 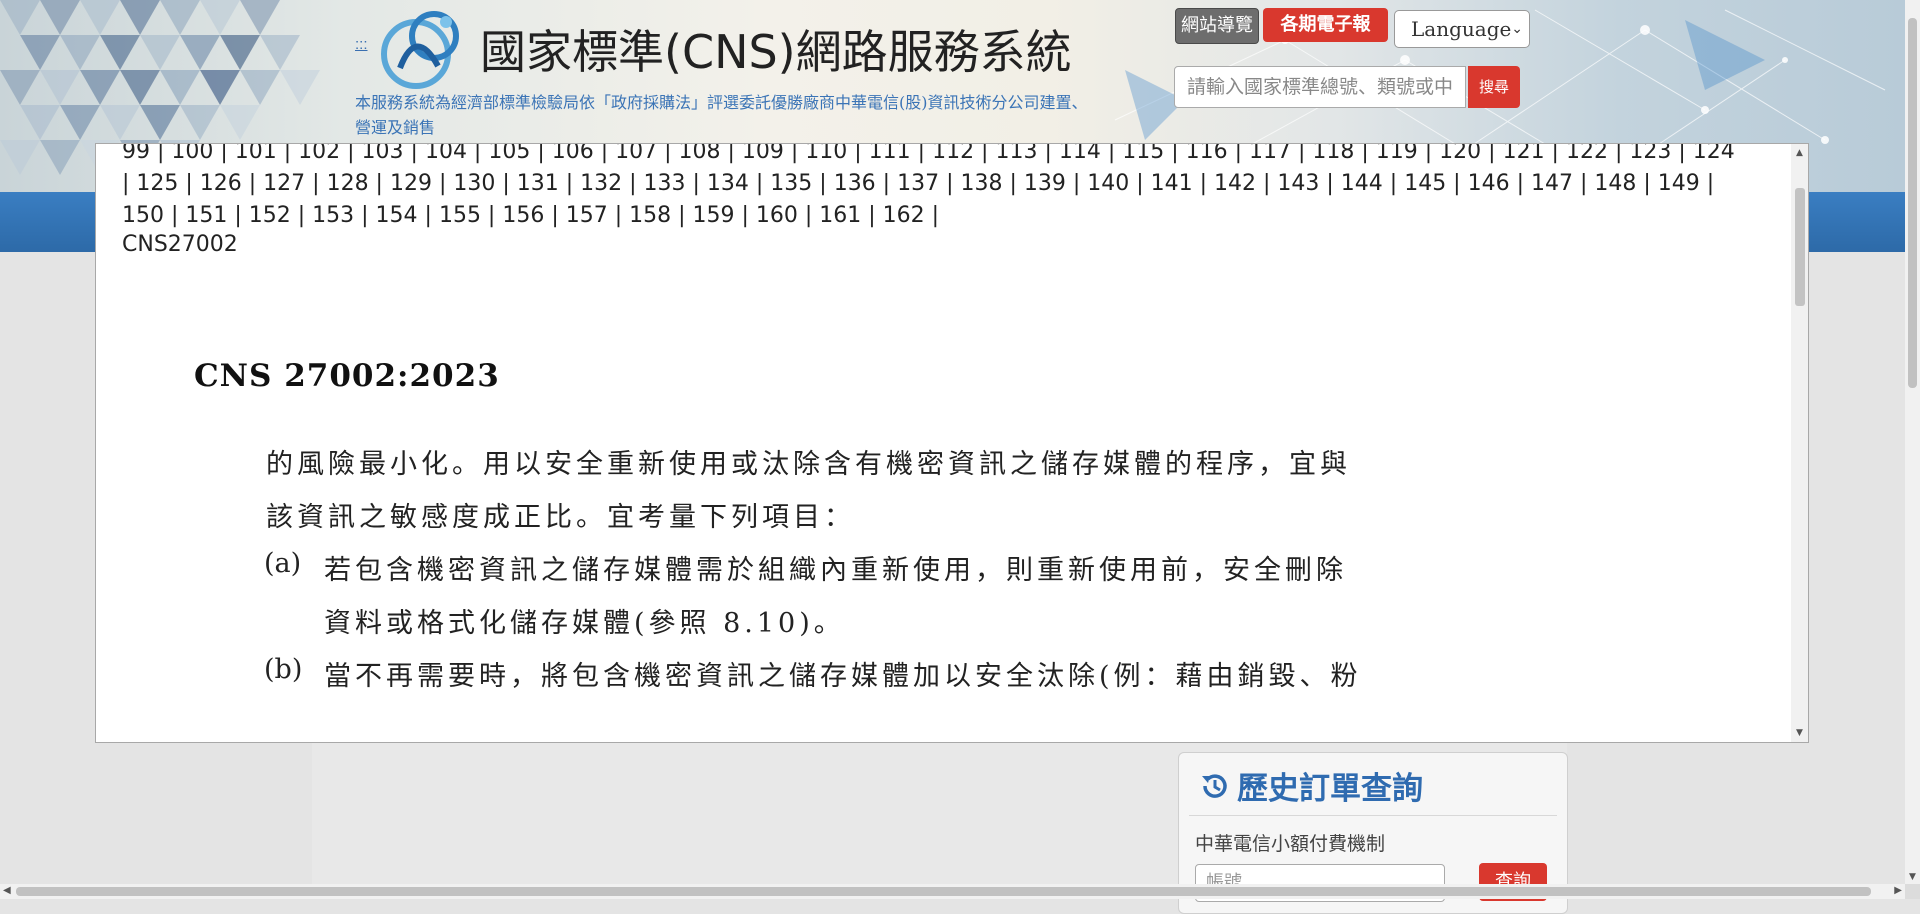 I want to click on language-select-label: Language, so click(x=1461, y=29).